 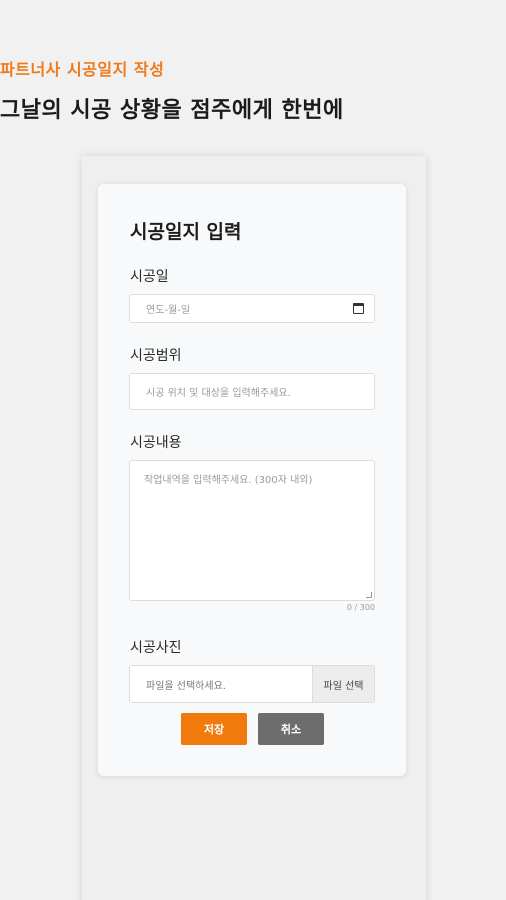 What do you see at coordinates (82, 69) in the screenshot?
I see `promo-subtitle: 파트너사 시공일지 작성` at bounding box center [82, 69].